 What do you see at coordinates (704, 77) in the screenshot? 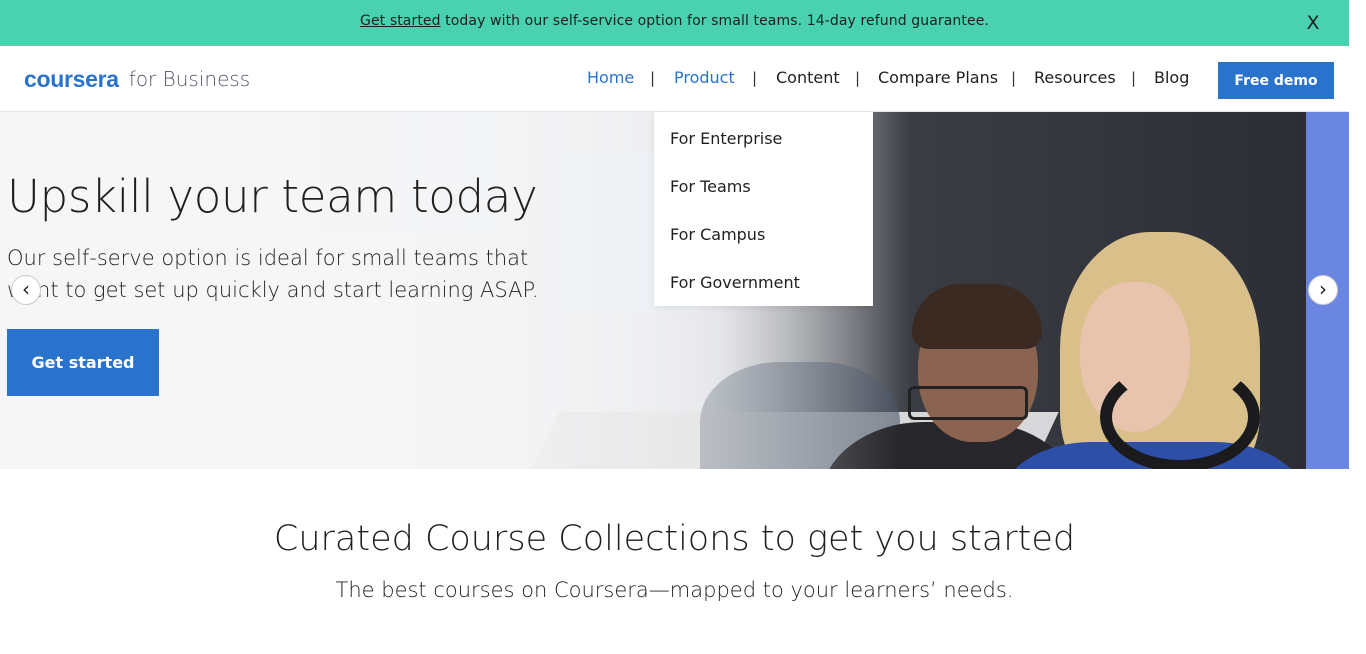
I see `nav-product: Product` at bounding box center [704, 77].